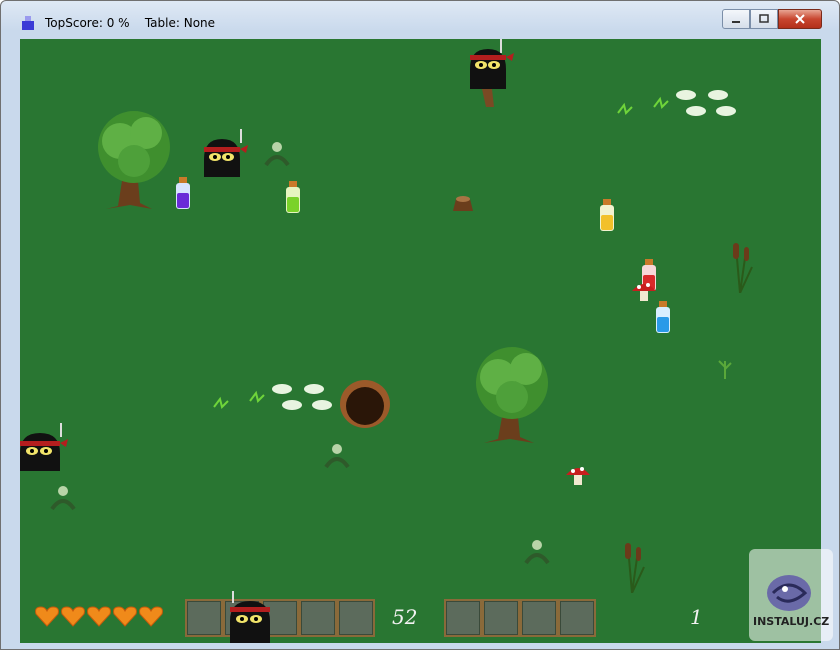 The height and width of the screenshot is (650, 840). I want to click on minimize-button, so click(736, 19).